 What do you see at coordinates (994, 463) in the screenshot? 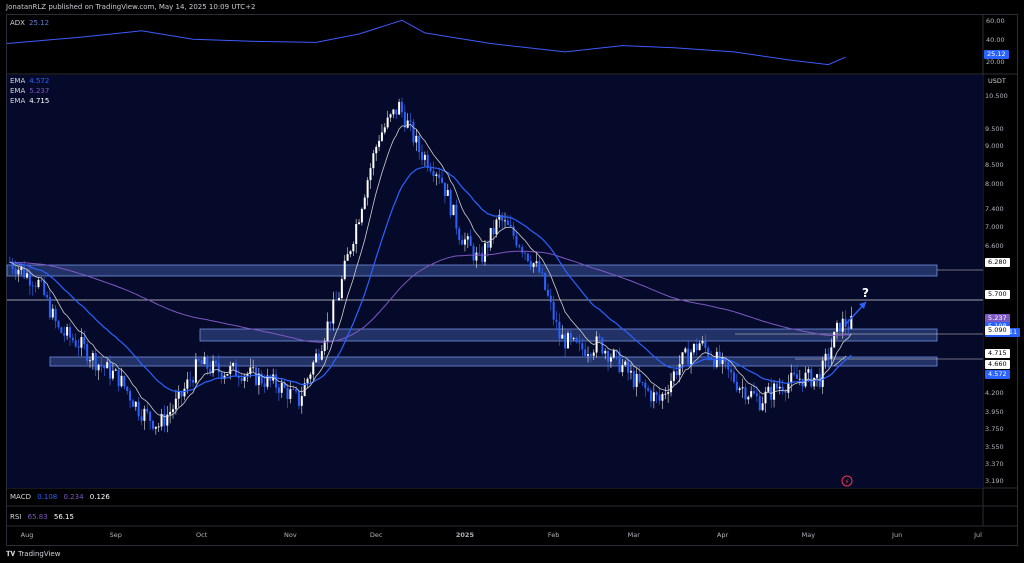
I see `price-axis-tick: 3.370` at bounding box center [994, 463].